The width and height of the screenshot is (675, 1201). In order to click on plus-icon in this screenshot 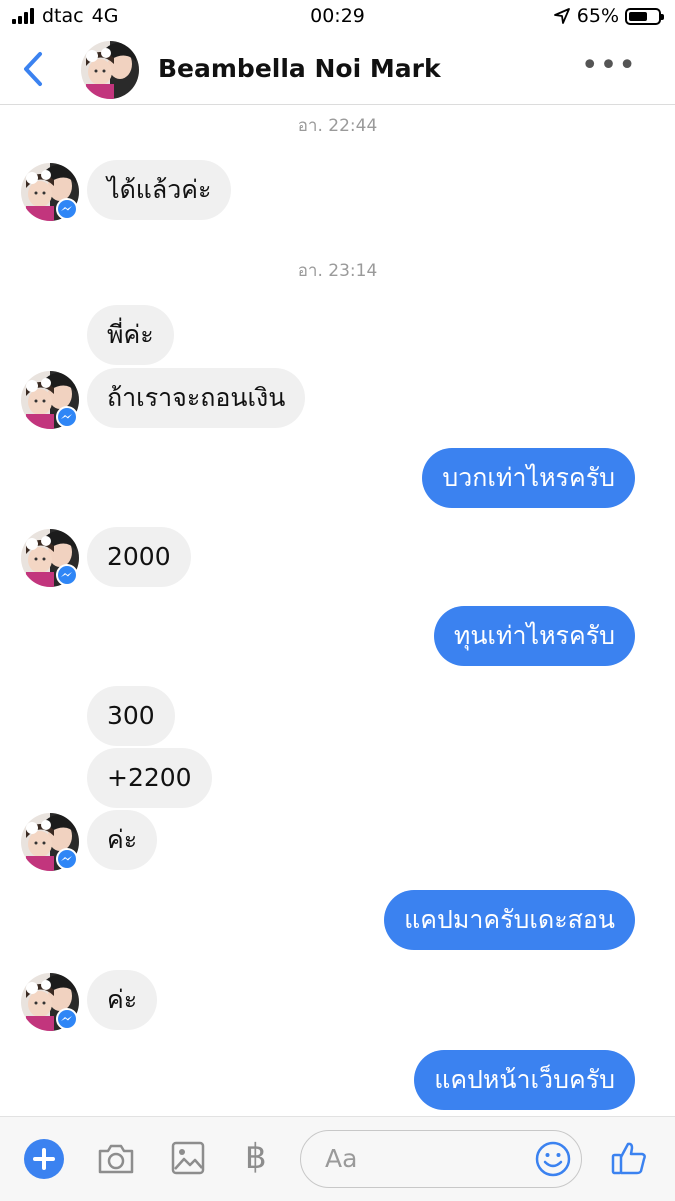, I will do `click(44, 1159)`.